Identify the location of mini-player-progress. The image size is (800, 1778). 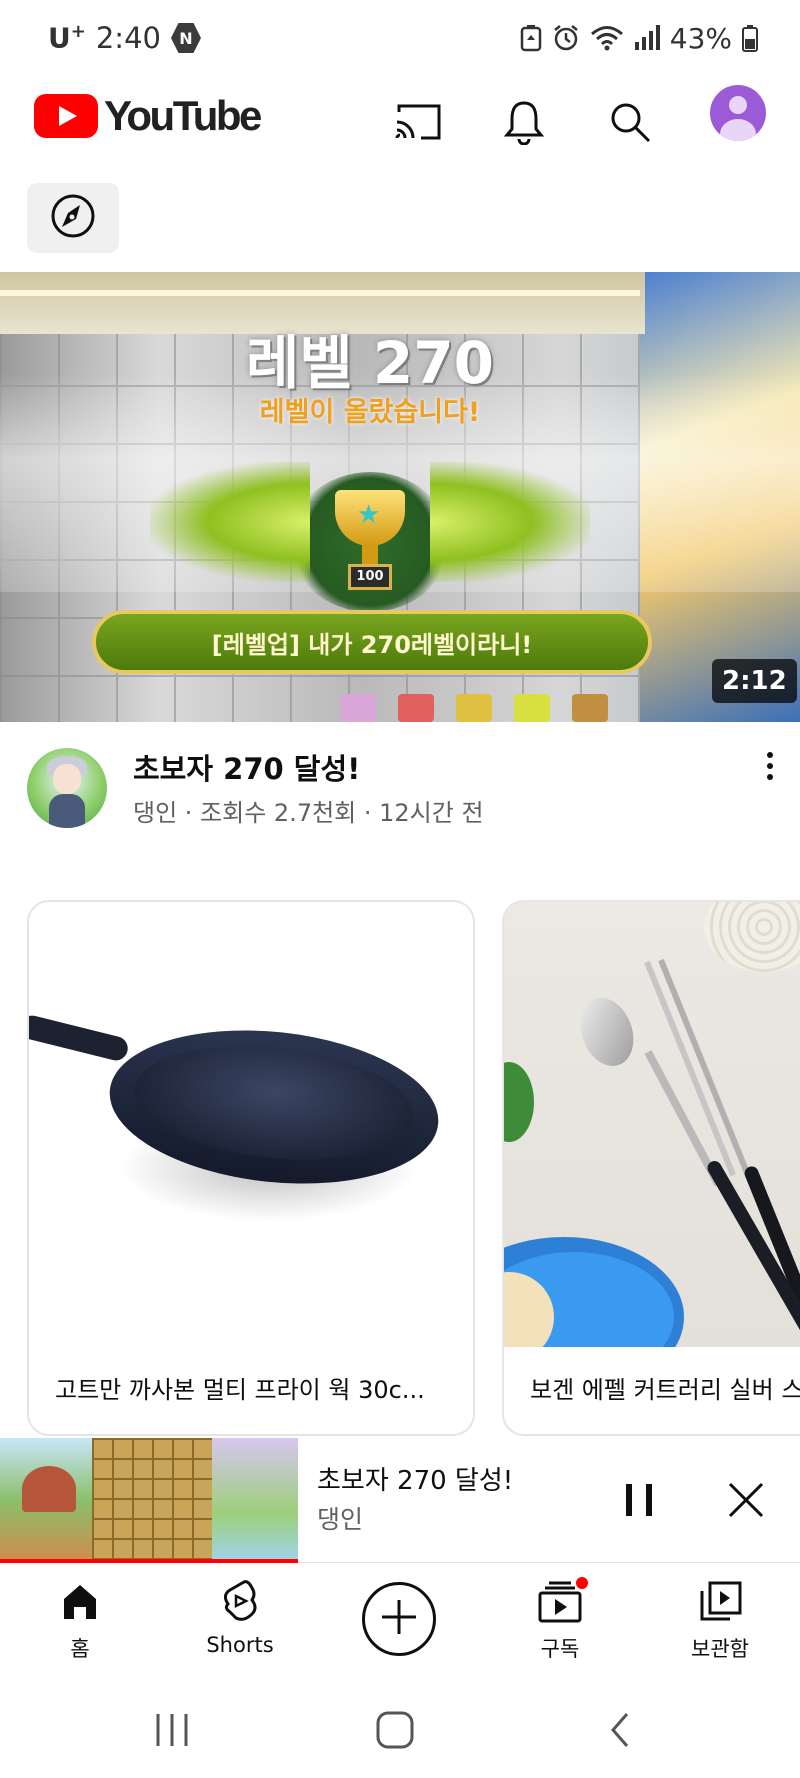
(149, 1561).